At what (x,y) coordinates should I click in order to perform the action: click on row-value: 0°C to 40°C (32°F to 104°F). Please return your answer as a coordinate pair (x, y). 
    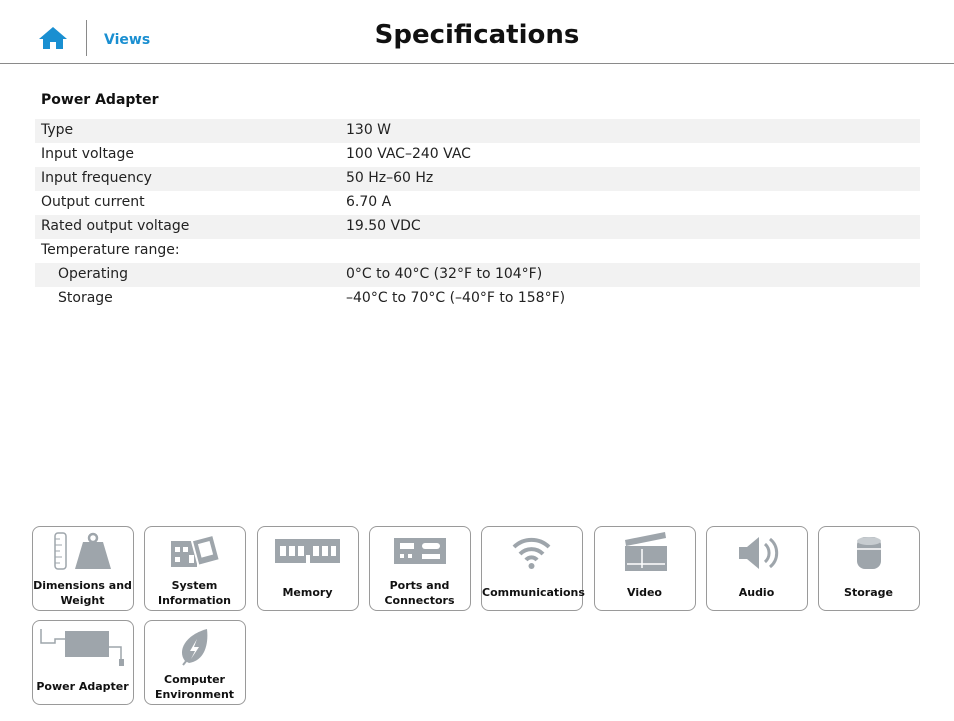
    Looking at the image, I should click on (444, 274).